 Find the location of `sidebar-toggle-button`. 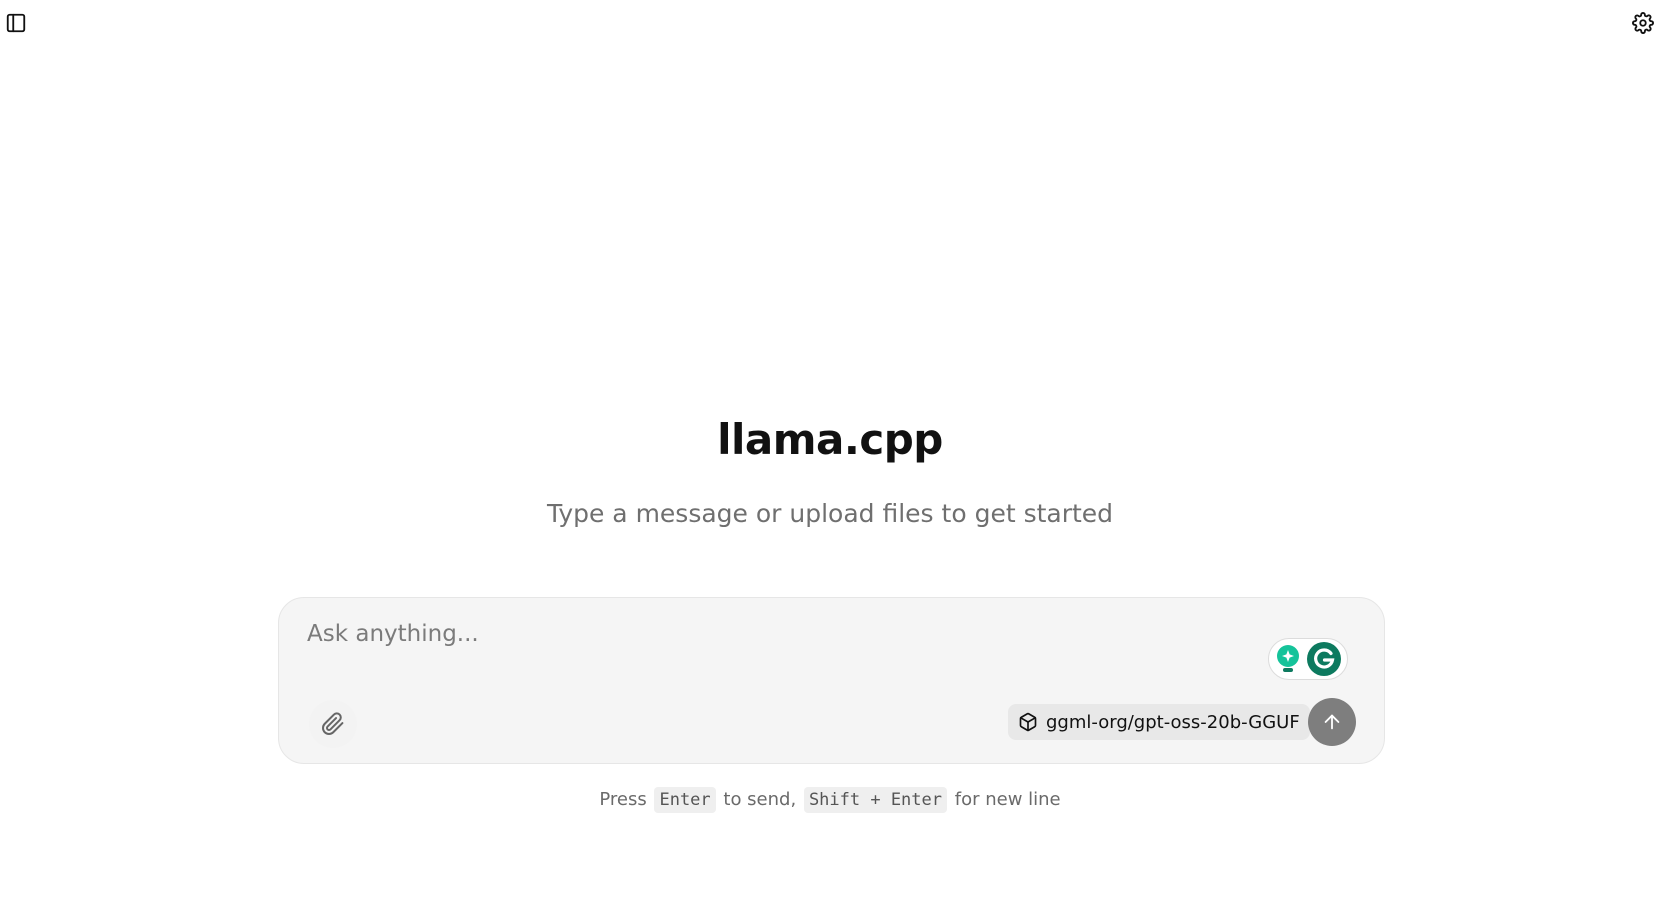

sidebar-toggle-button is located at coordinates (16, 23).